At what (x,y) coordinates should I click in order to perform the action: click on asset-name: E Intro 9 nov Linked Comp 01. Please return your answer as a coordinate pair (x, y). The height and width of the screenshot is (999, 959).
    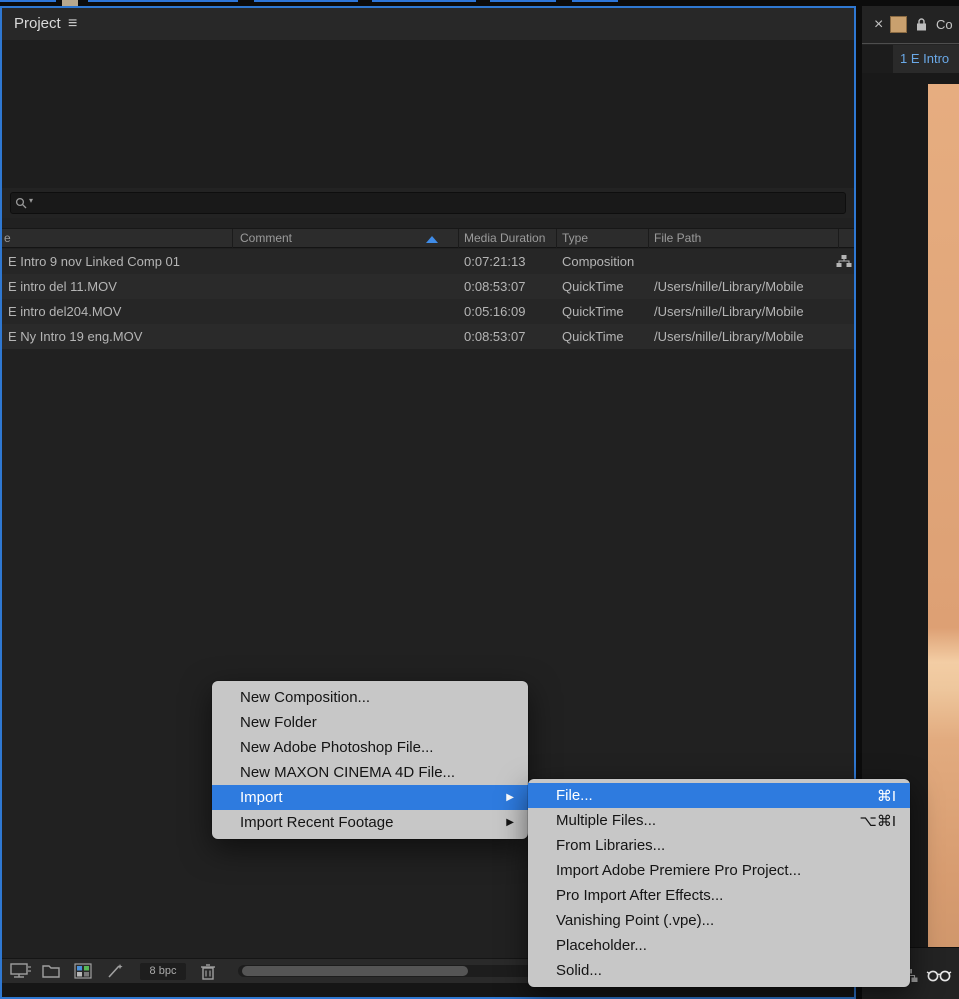
    Looking at the image, I should click on (94, 261).